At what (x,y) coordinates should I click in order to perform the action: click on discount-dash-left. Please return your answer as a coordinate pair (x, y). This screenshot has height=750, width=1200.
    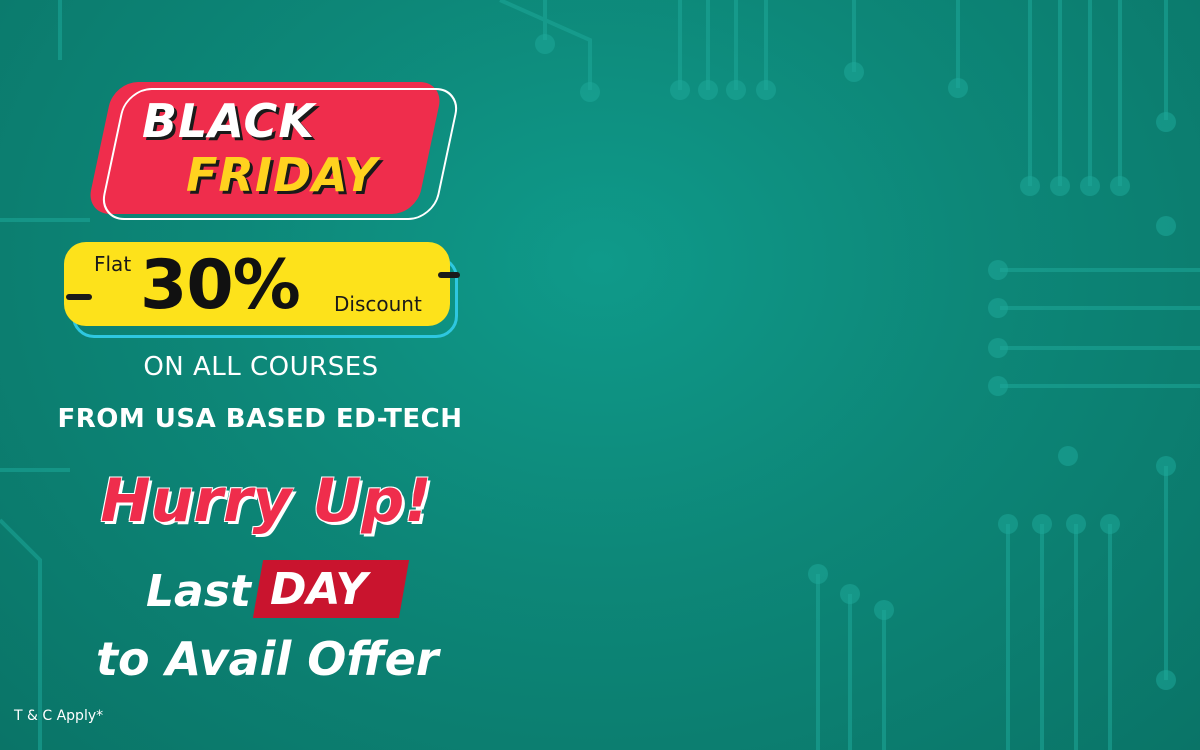
    Looking at the image, I should click on (79, 297).